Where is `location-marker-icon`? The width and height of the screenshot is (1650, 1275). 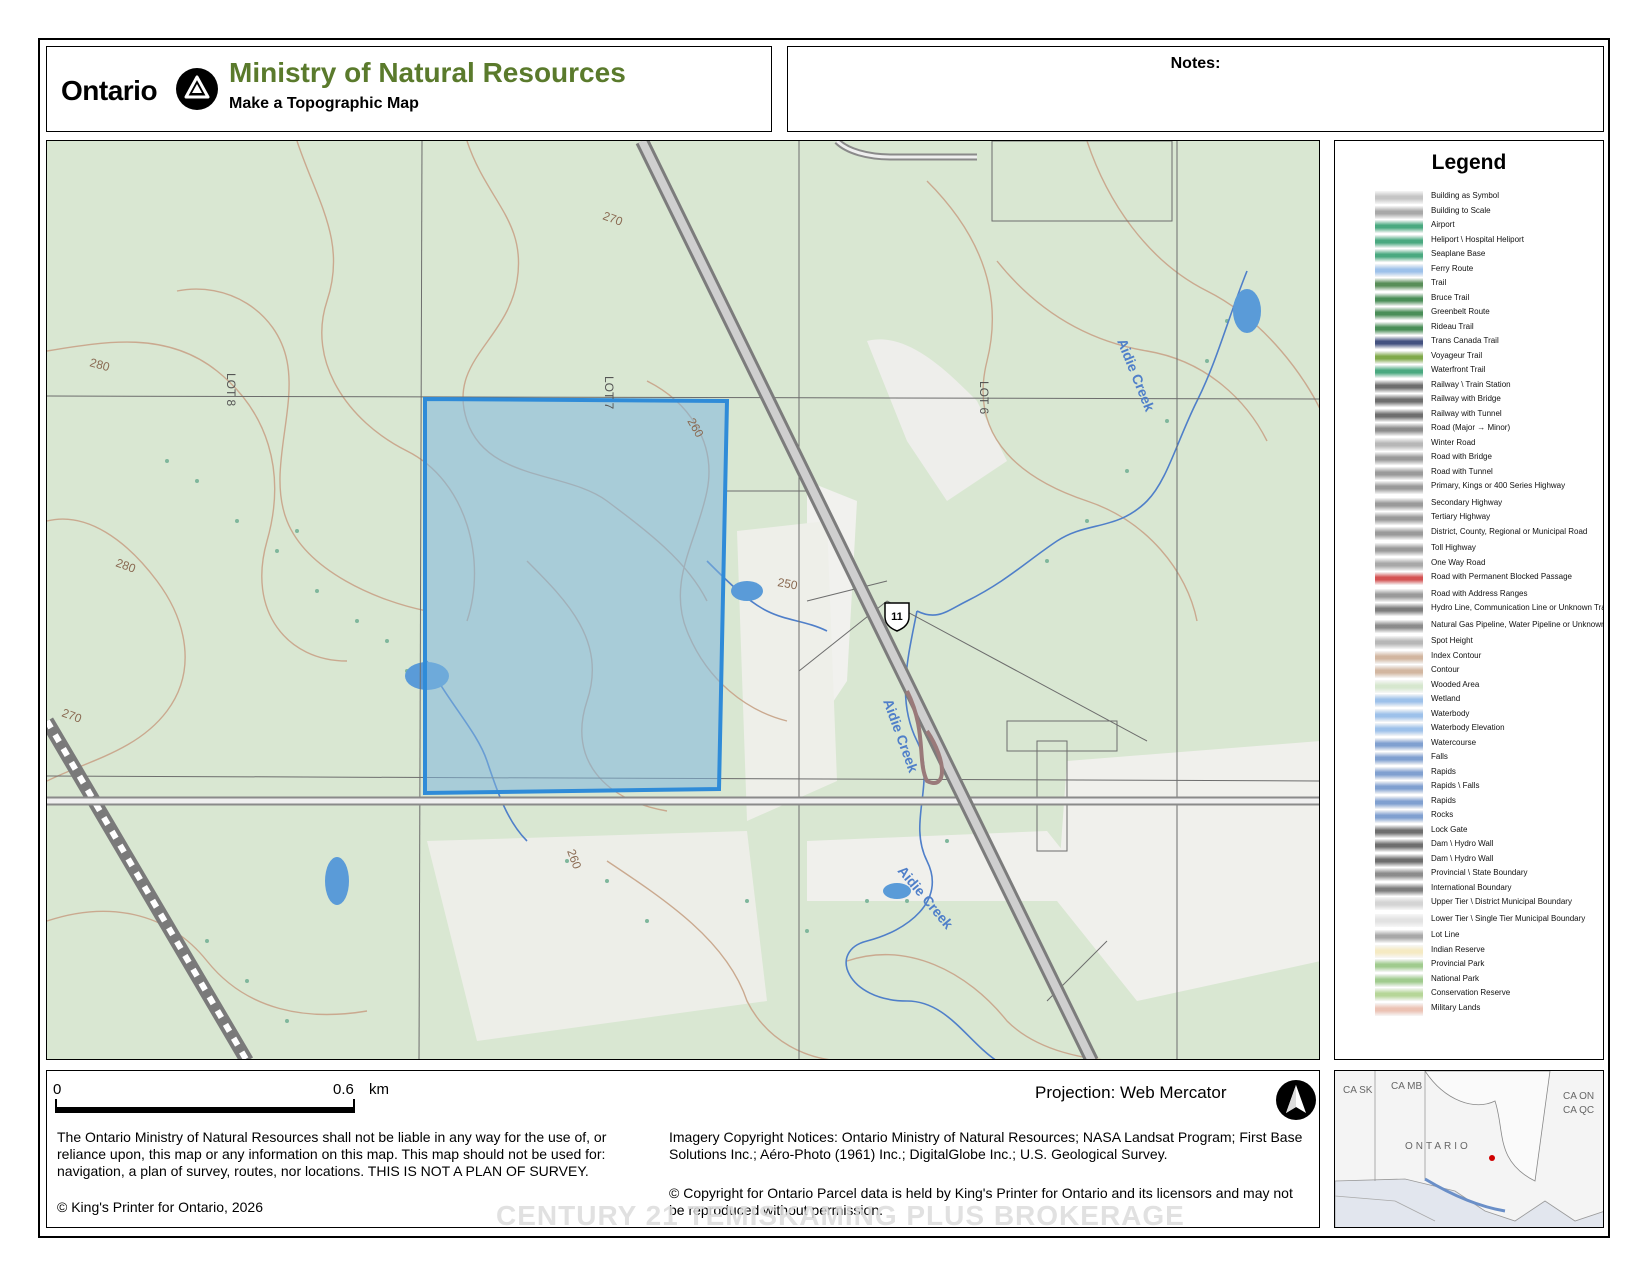
location-marker-icon is located at coordinates (1492, 1158).